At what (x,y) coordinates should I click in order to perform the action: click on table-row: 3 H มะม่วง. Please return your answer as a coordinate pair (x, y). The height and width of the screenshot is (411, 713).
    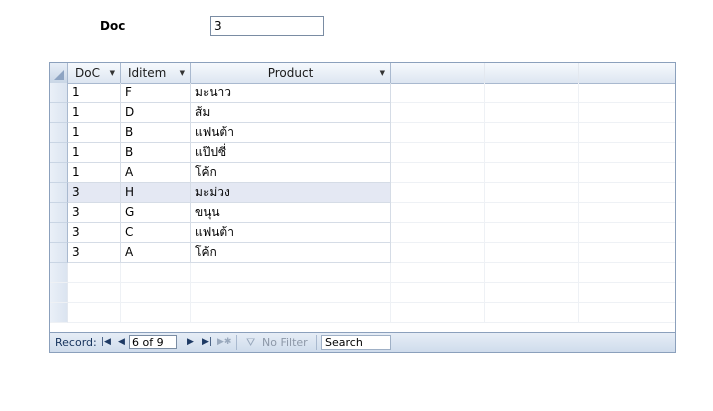
    Looking at the image, I should click on (362, 193).